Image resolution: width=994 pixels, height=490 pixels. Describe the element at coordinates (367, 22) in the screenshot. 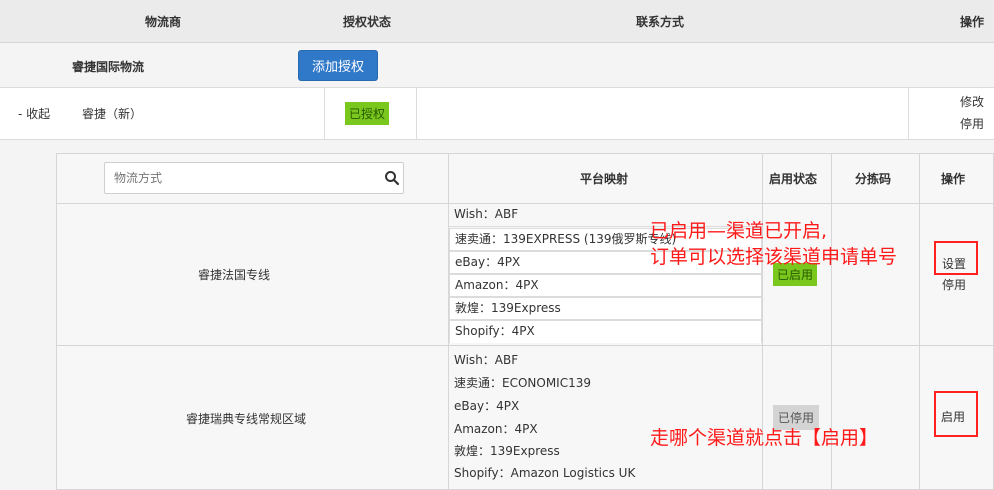

I see `header-auth-status: 授权状态` at that location.